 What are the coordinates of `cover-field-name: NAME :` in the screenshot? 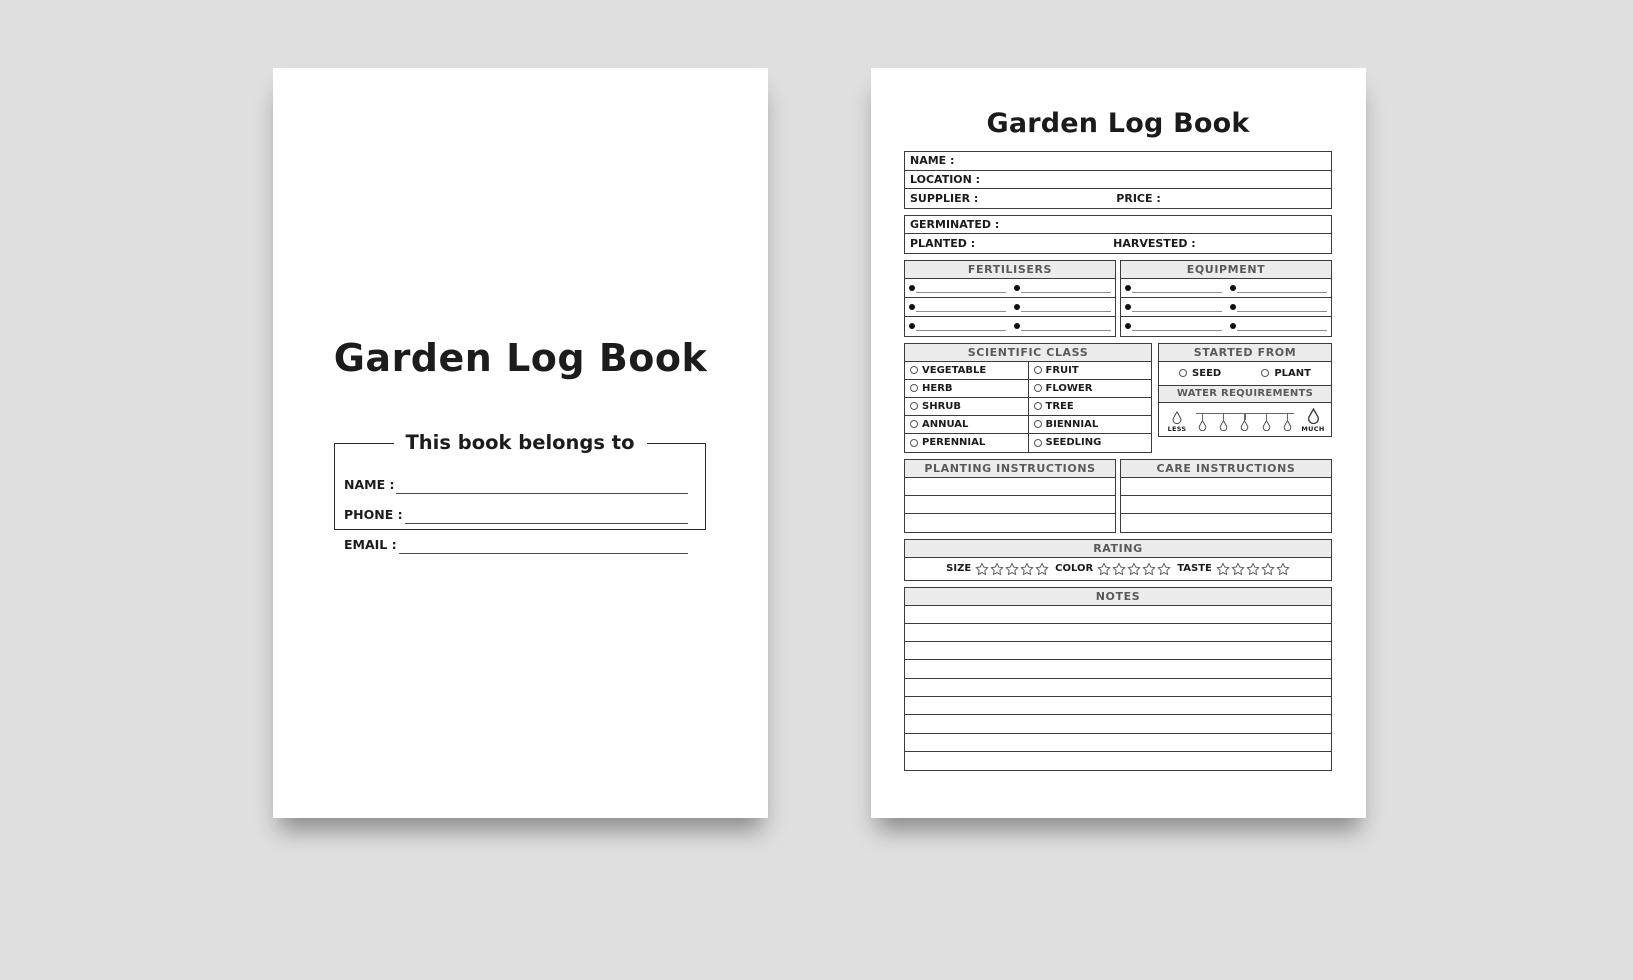 It's located at (516, 479).